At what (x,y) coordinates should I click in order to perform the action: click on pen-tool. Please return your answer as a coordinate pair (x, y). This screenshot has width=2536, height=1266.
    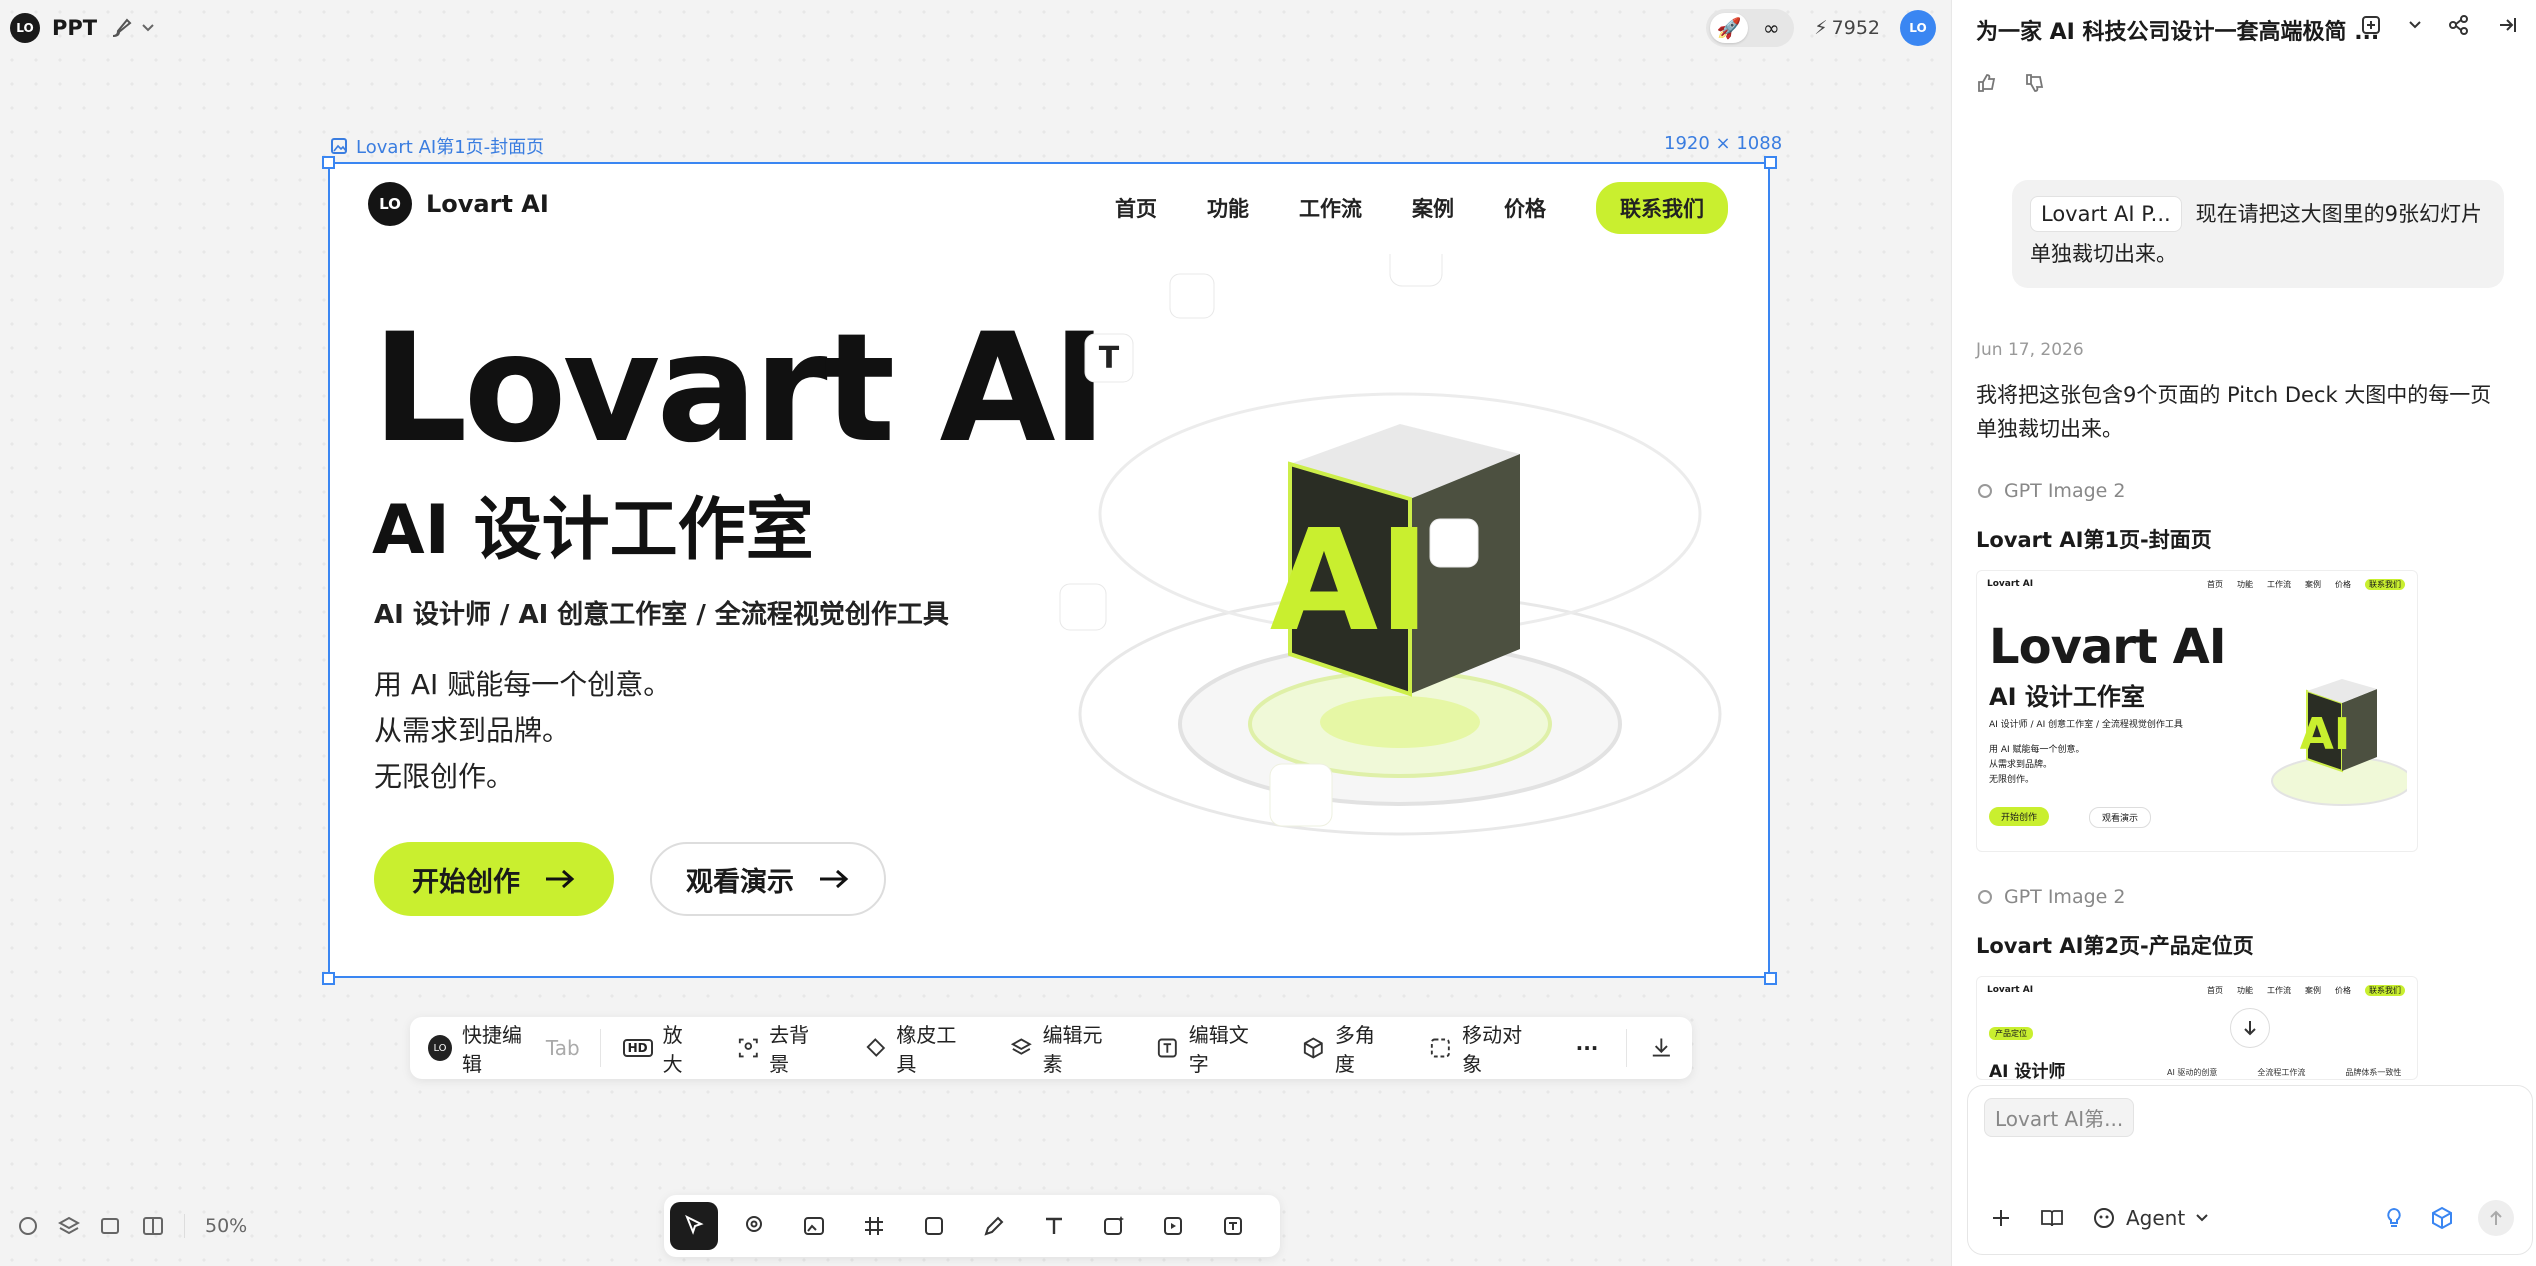
    Looking at the image, I should click on (994, 1226).